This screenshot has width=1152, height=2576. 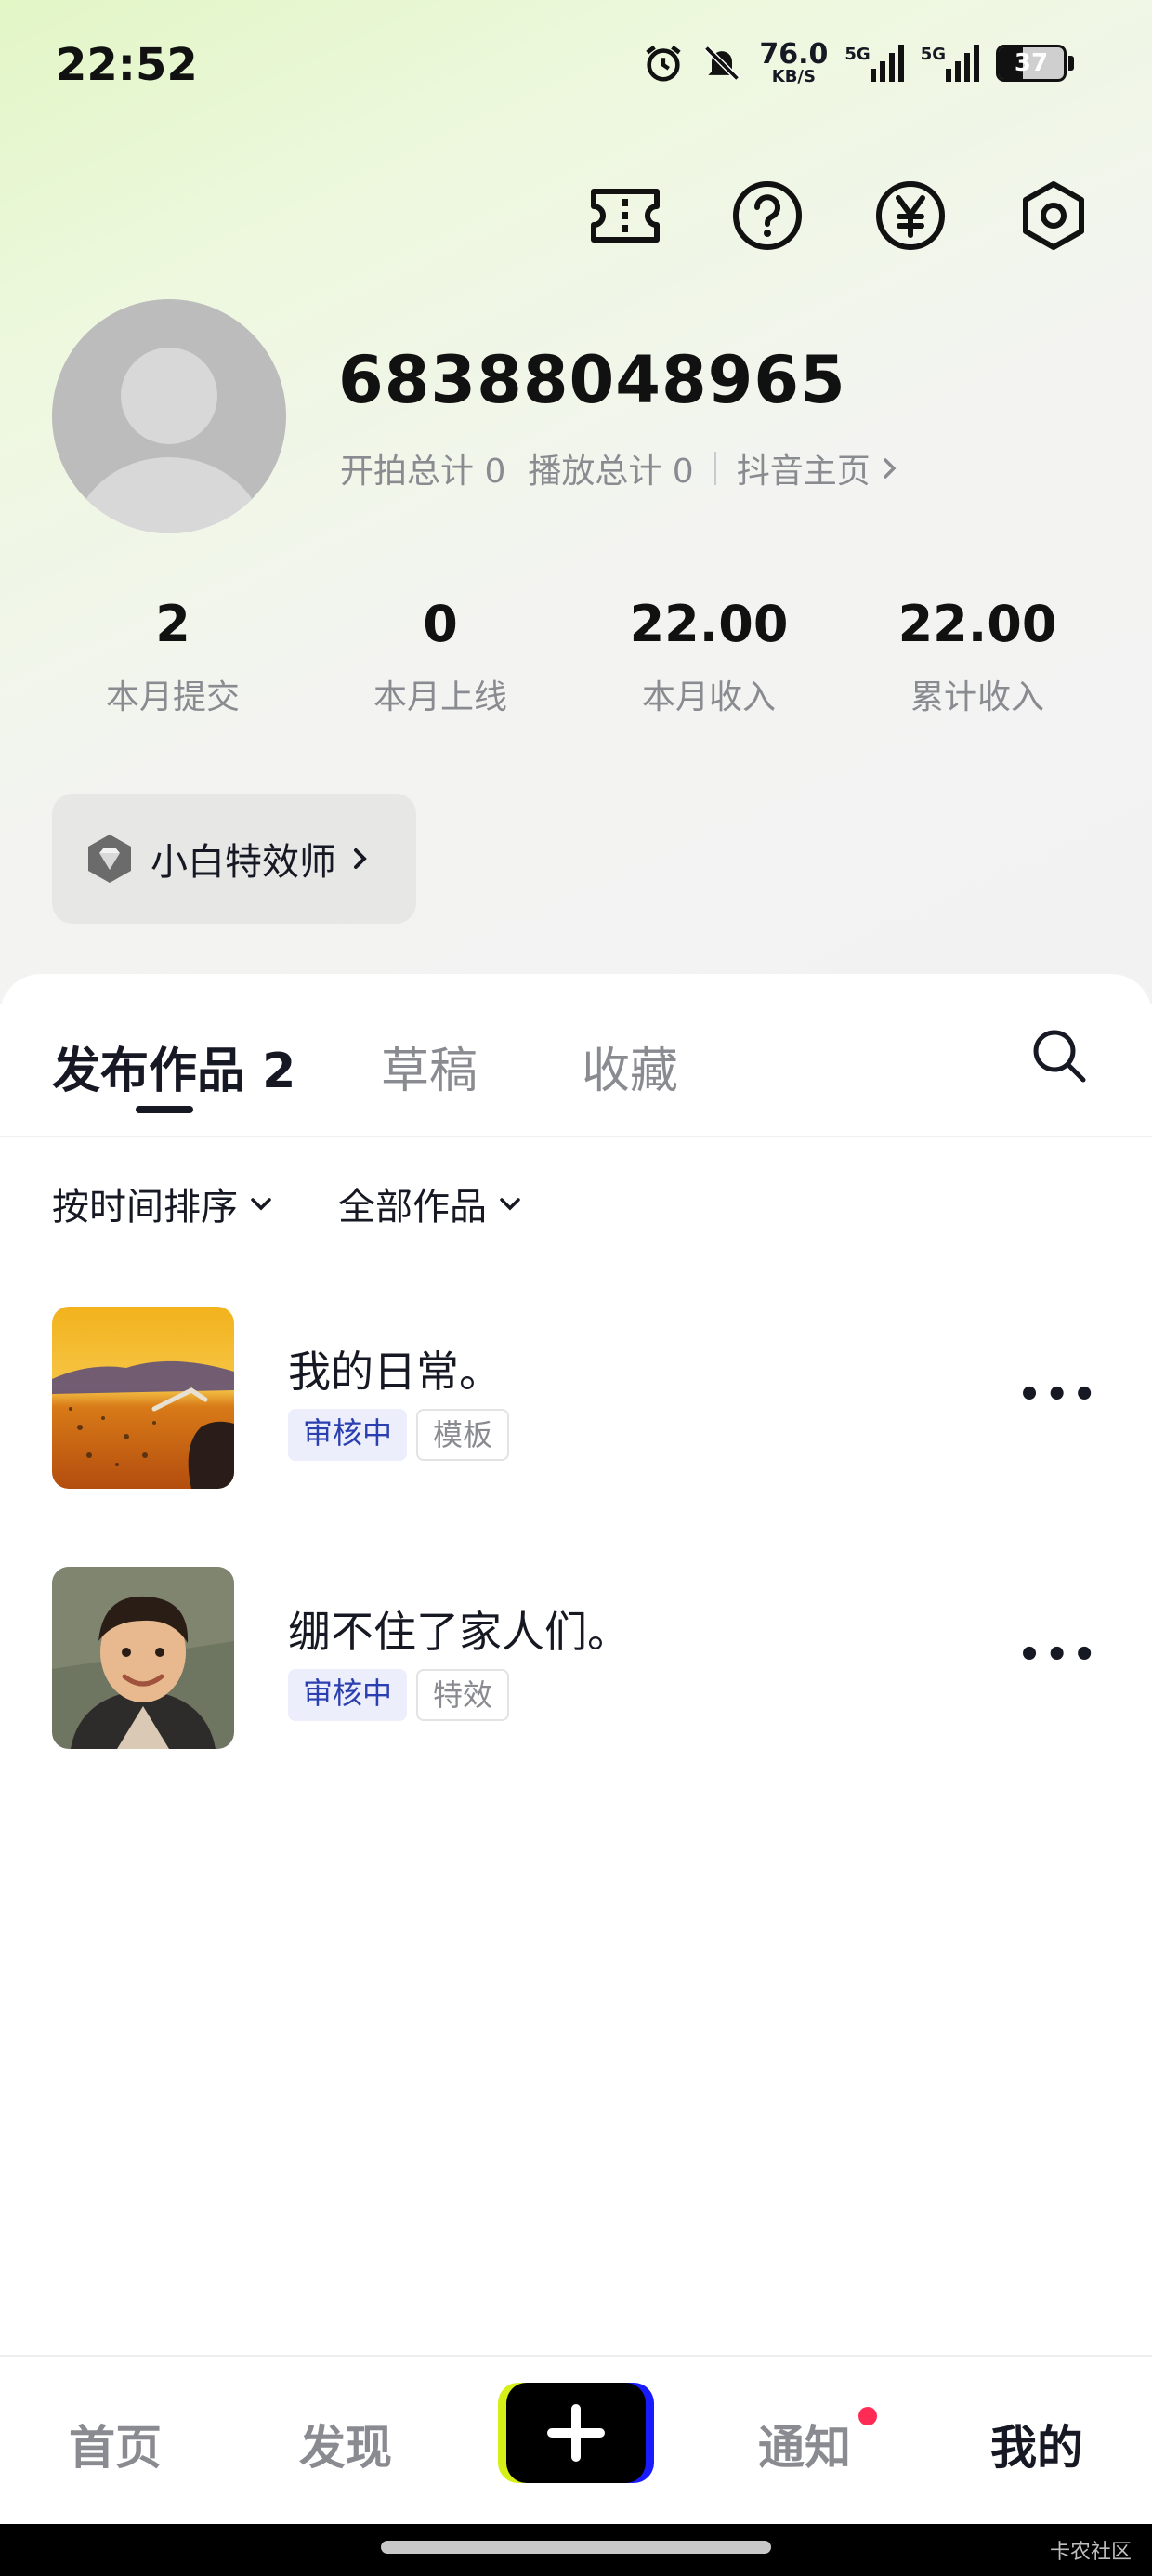 I want to click on username: 68388048965, so click(x=592, y=380).